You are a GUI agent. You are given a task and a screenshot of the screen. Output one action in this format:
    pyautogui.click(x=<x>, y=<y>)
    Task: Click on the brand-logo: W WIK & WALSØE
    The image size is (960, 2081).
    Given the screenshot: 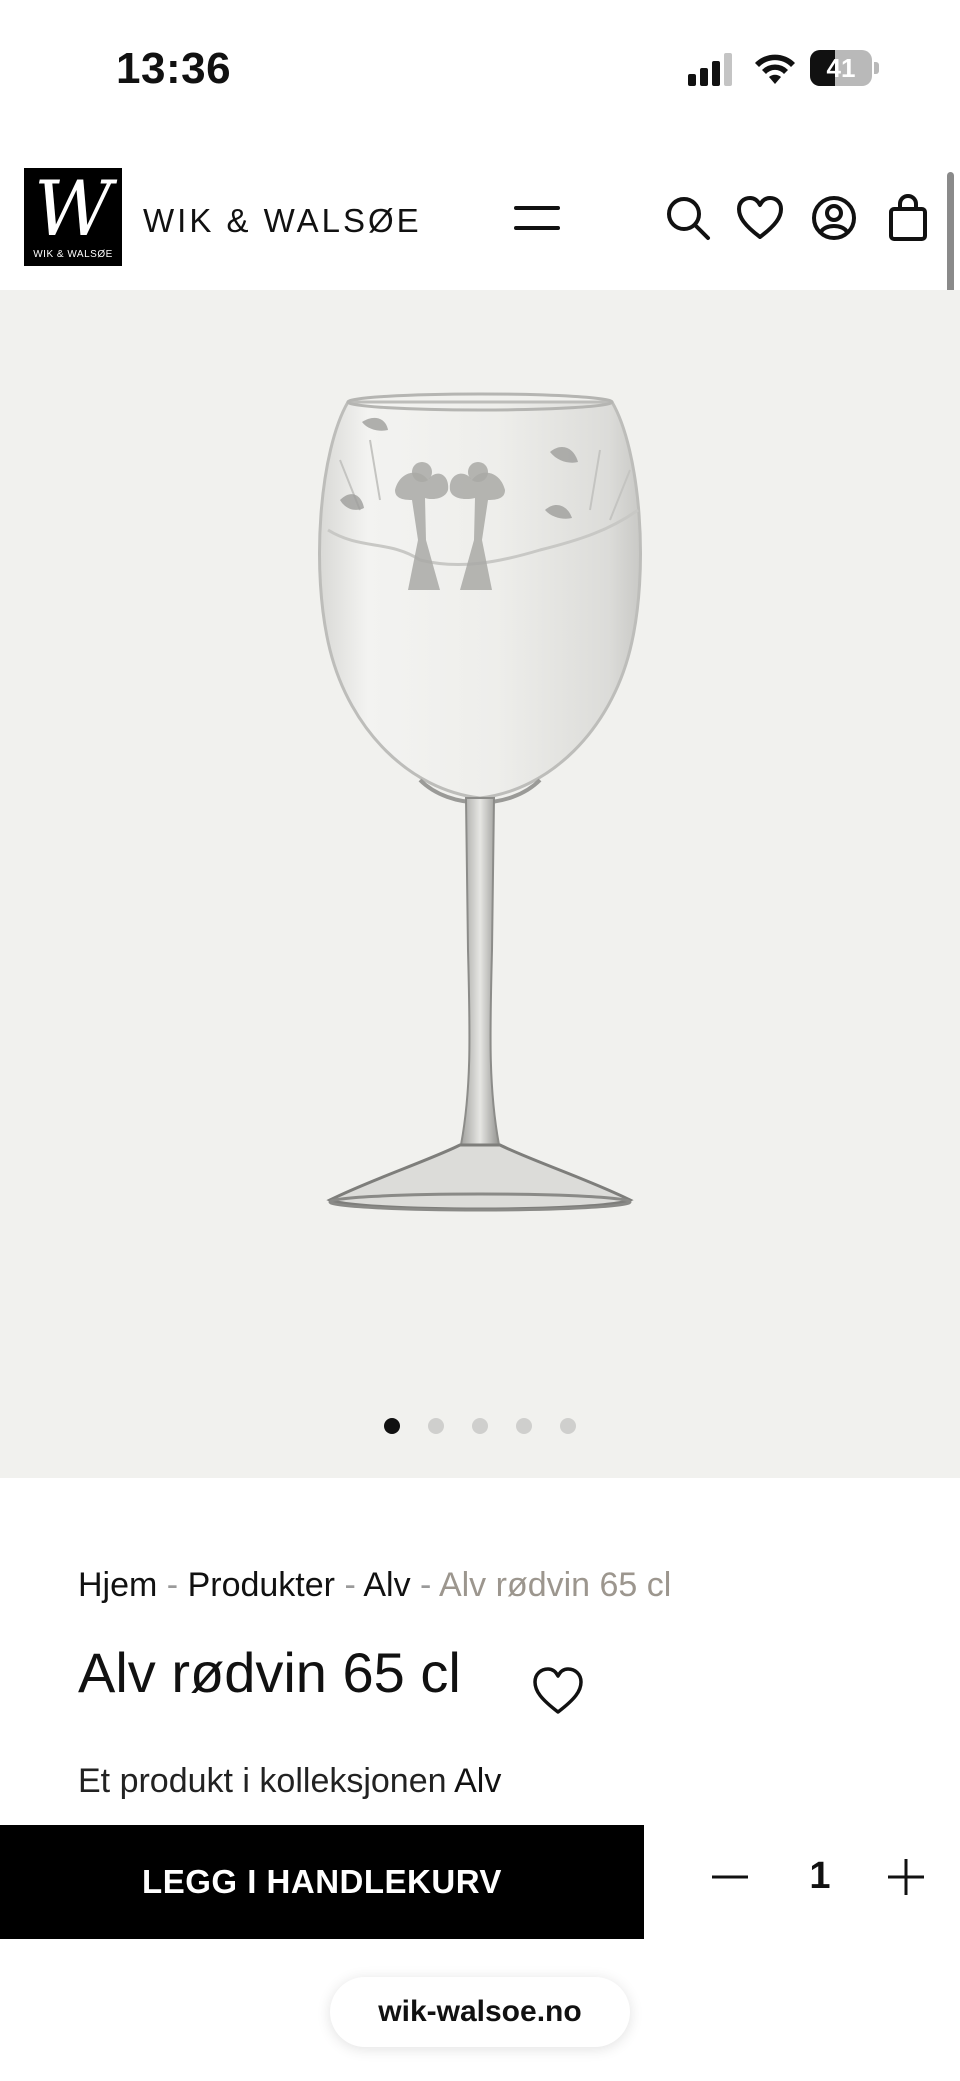 What is the action you would take?
    pyautogui.click(x=73, y=217)
    